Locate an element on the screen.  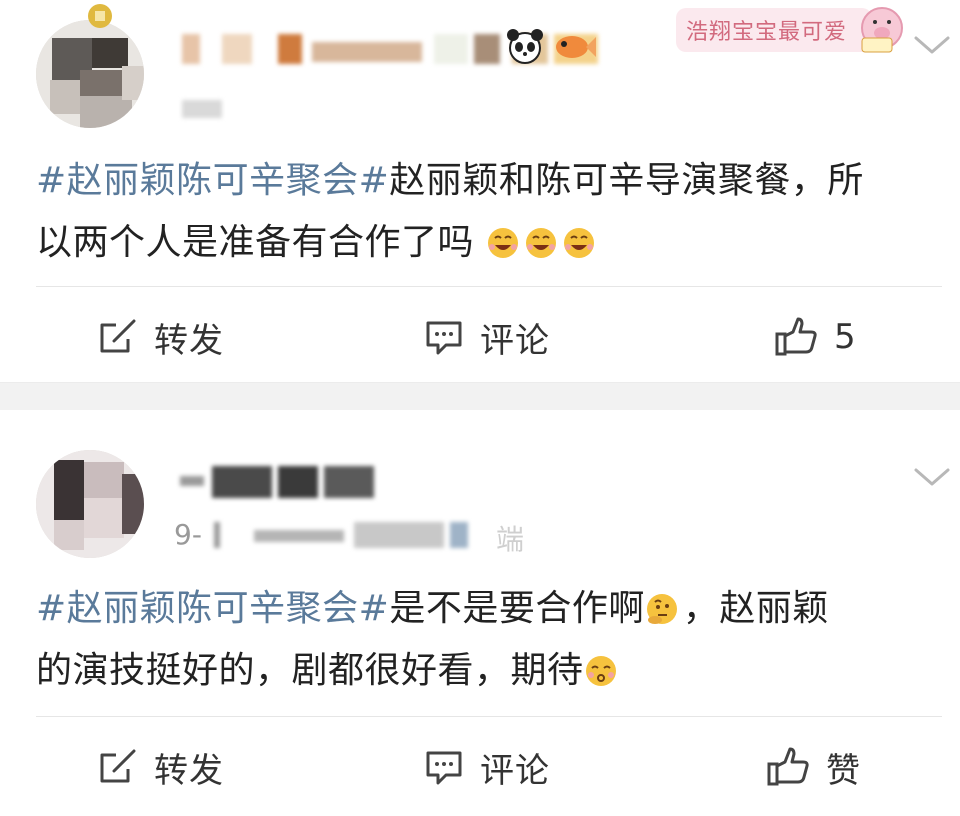
panda-icon is located at coordinates (525, 46).